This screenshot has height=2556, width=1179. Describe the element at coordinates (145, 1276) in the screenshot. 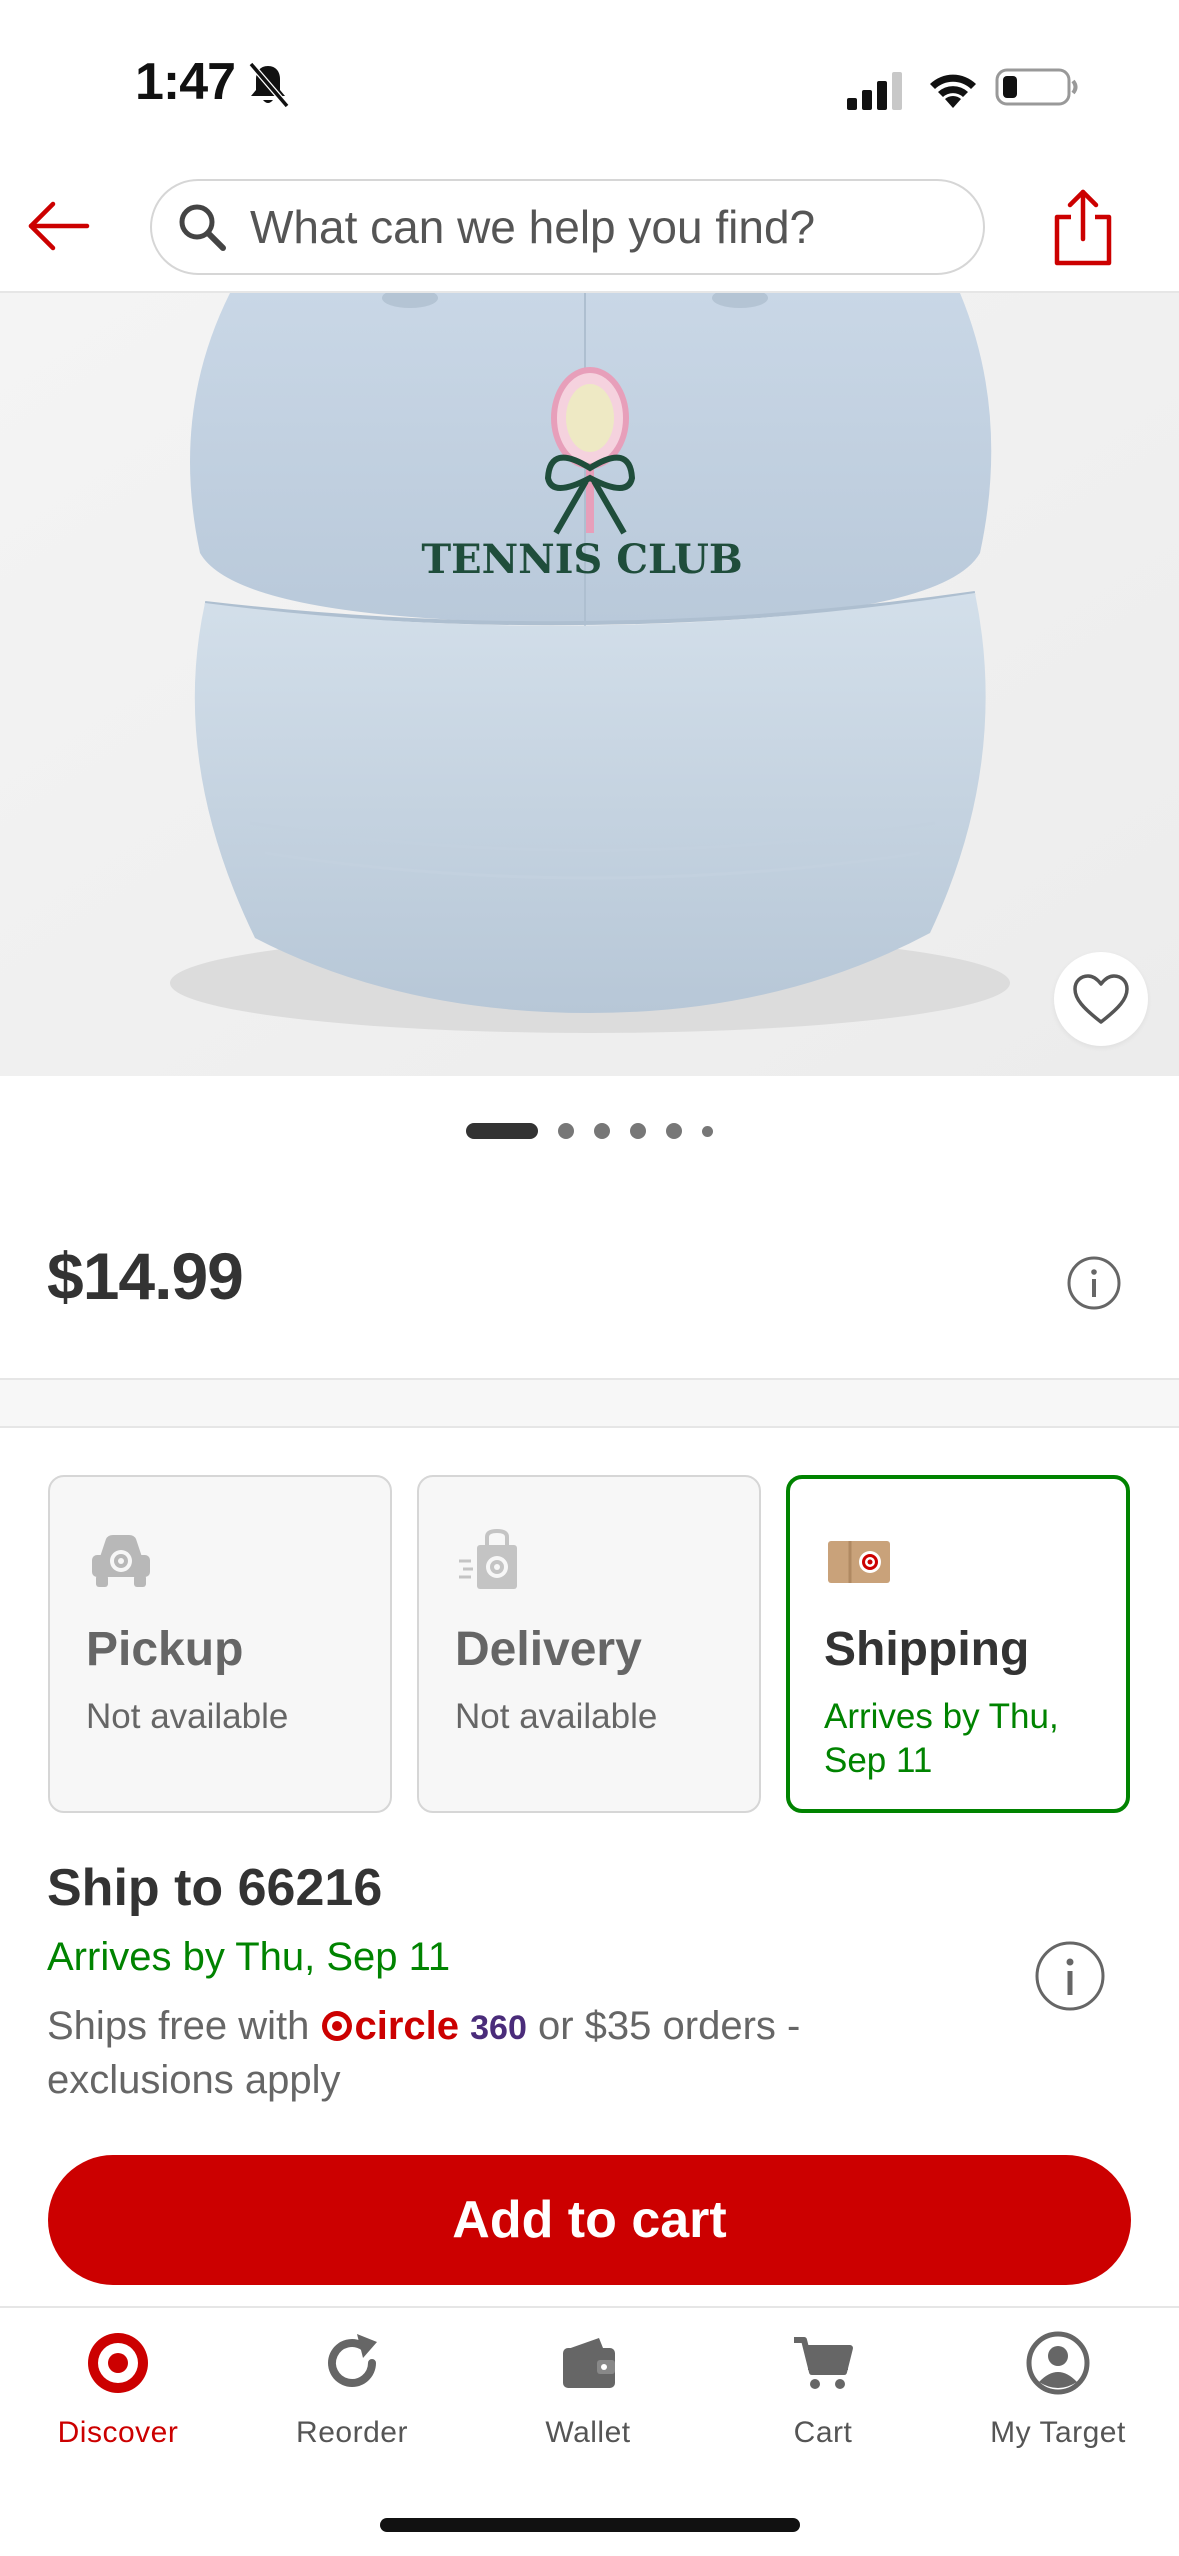

I see `product-price: $14.99` at that location.